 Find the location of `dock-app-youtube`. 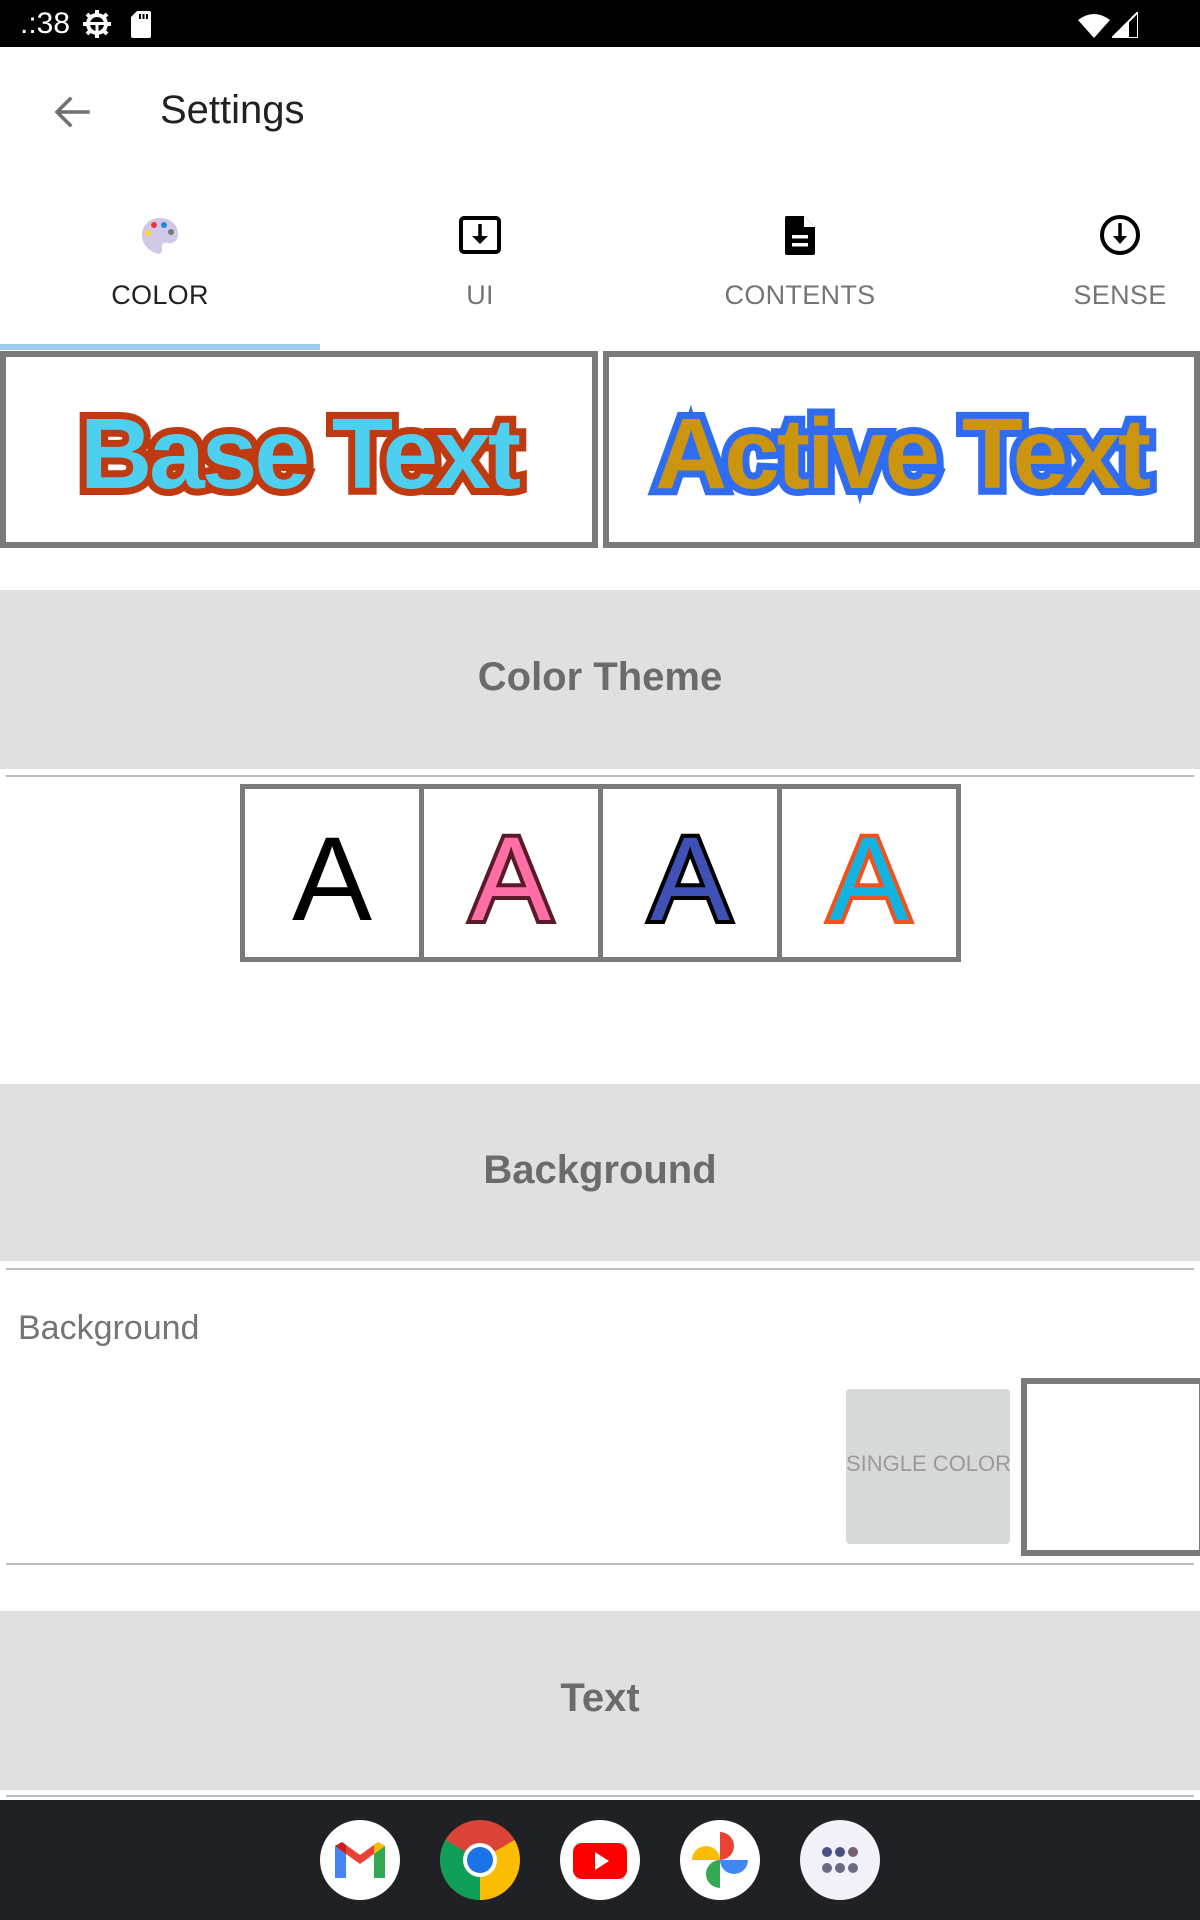

dock-app-youtube is located at coordinates (600, 1860).